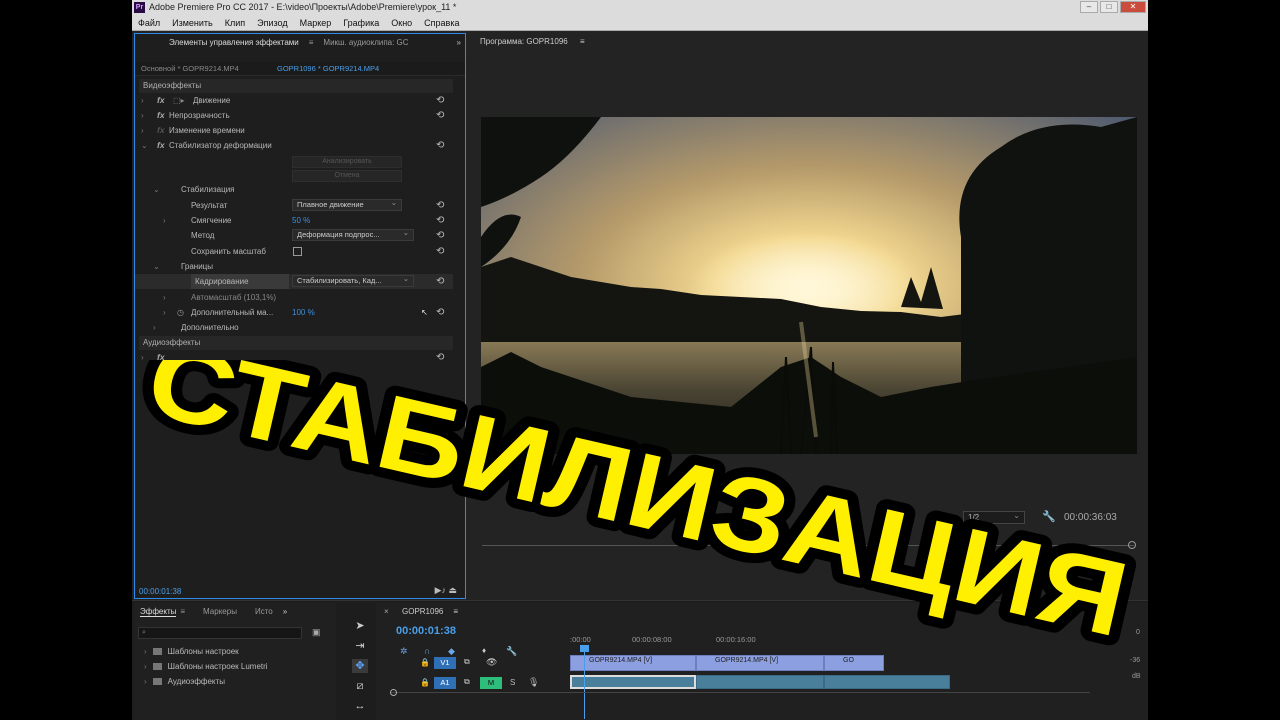 Image resolution: width=1280 pixels, height=720 pixels. What do you see at coordinates (294, 327) in the screenshot?
I see `advanced-group: › Дополнительно` at bounding box center [294, 327].